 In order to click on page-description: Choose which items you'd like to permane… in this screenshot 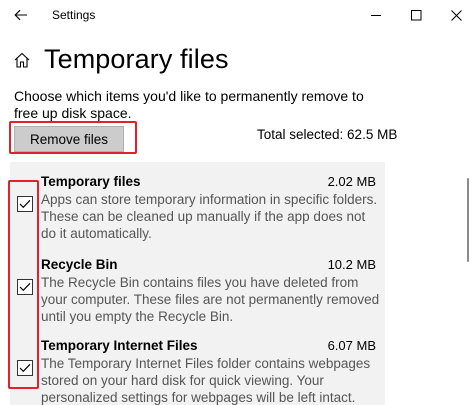, I will do `click(189, 104)`.